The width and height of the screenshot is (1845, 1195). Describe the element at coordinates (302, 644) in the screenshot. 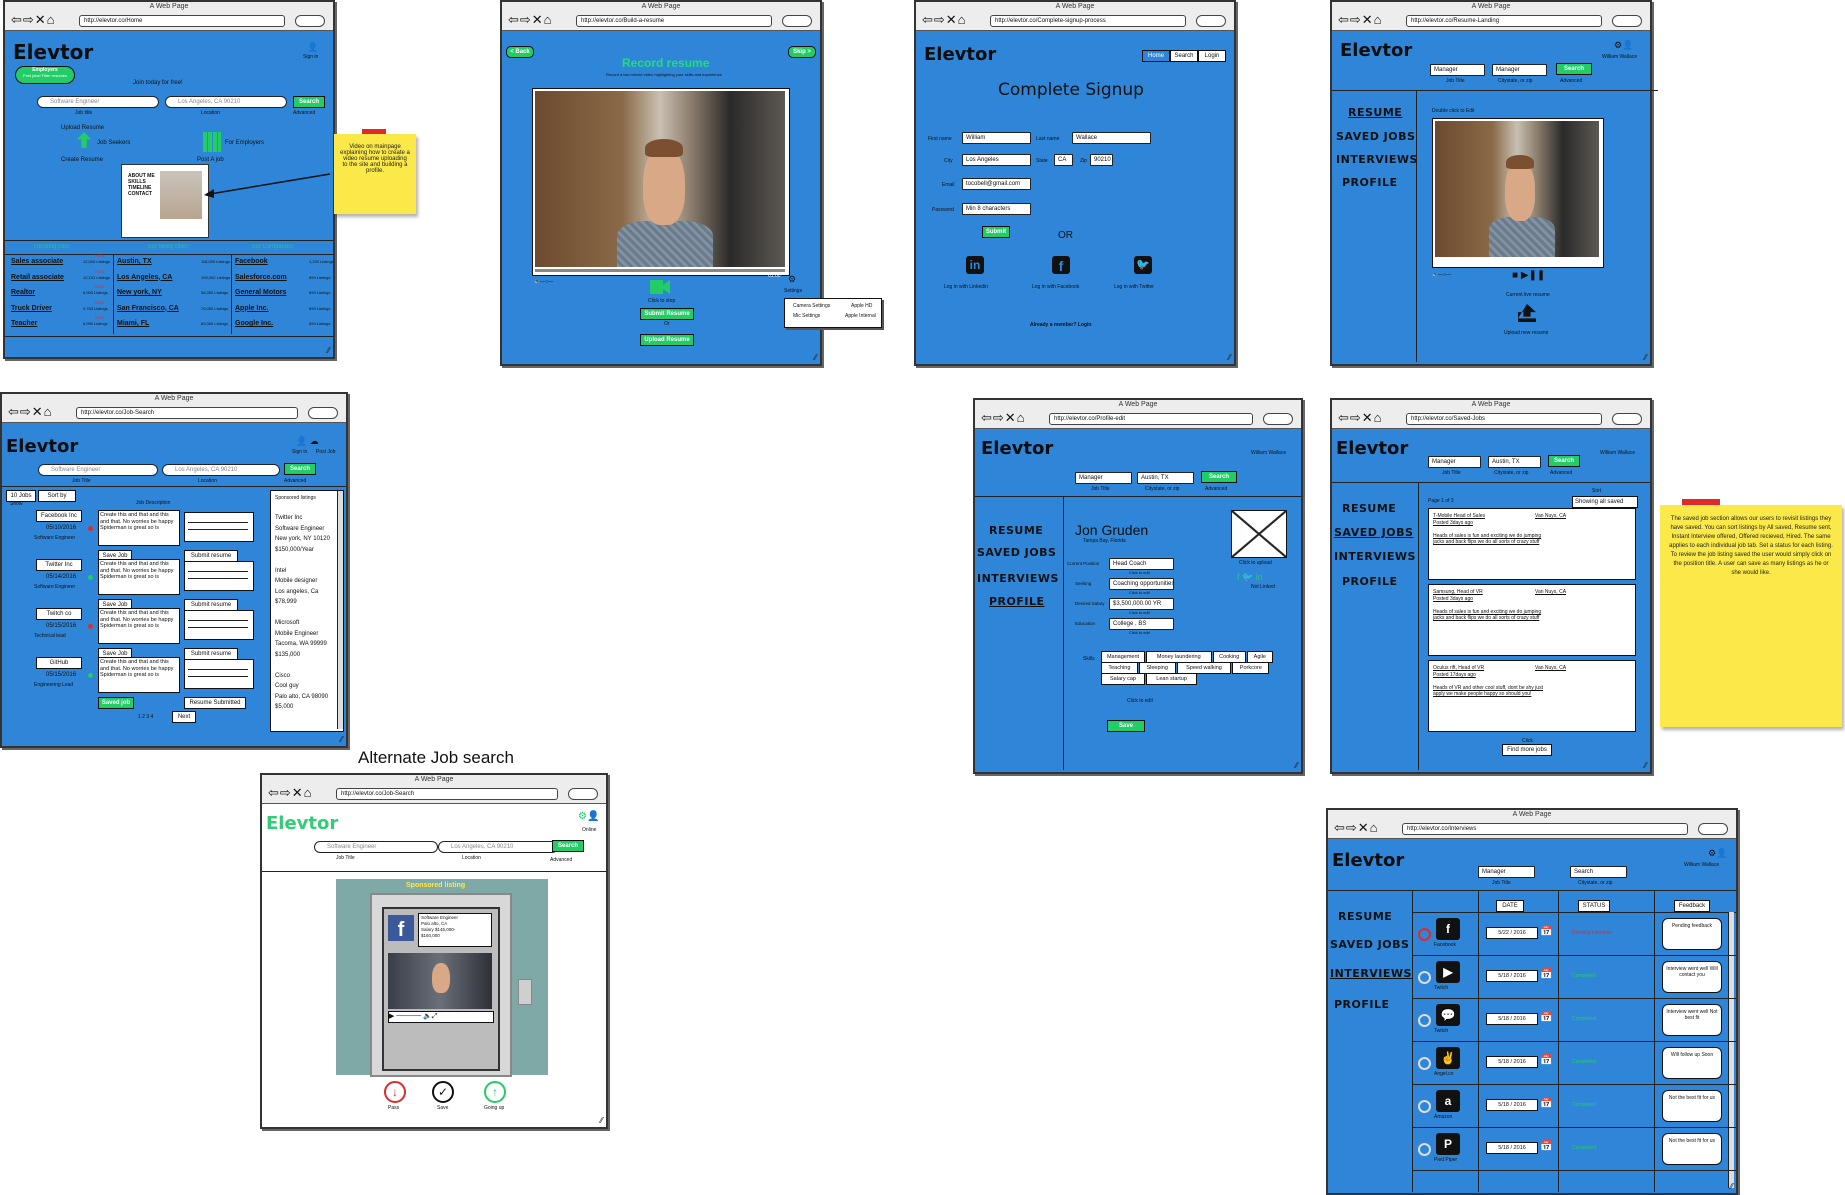

I see `sponsored-line: Tacoma, WA 99999` at that location.